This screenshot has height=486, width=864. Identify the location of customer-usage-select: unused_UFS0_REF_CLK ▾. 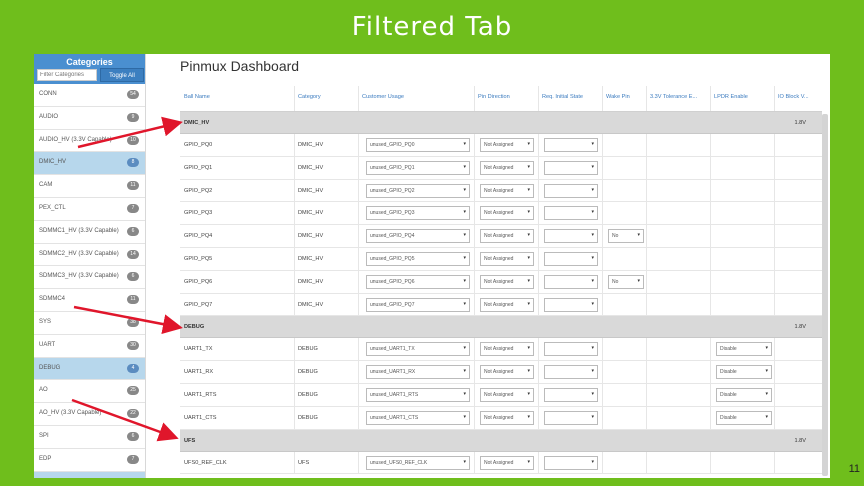
(418, 462).